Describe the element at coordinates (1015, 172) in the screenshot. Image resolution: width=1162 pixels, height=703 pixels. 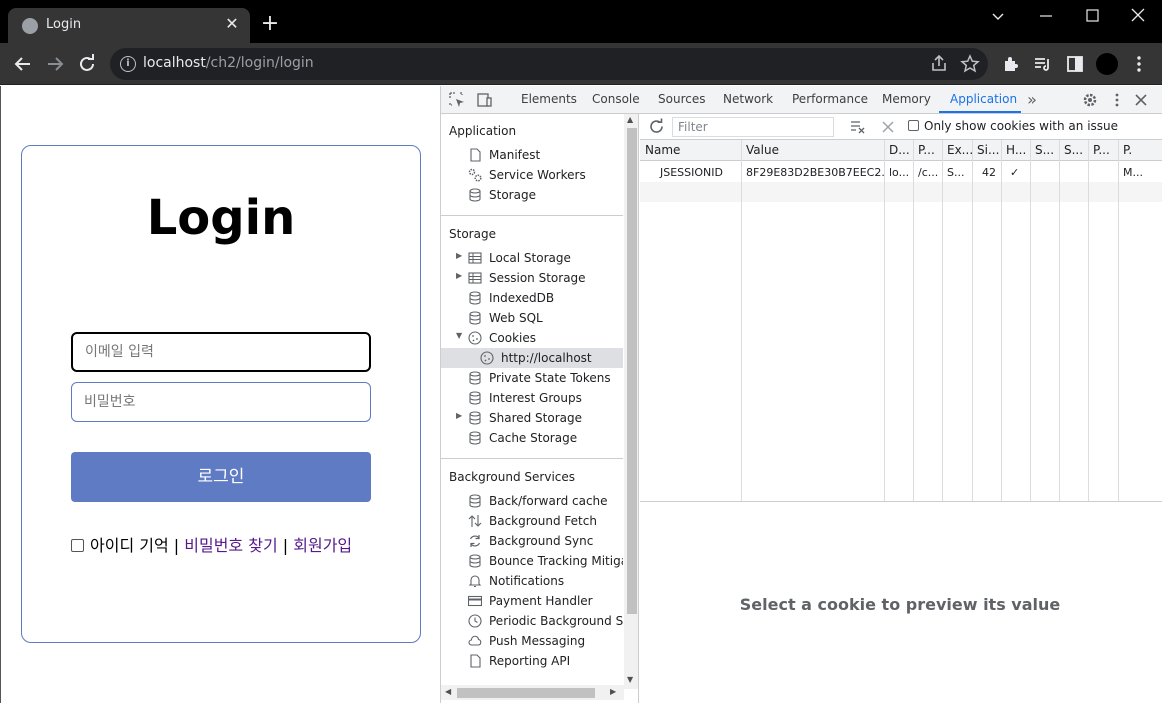
I see `cookie-httponly-cell: ✓` at that location.